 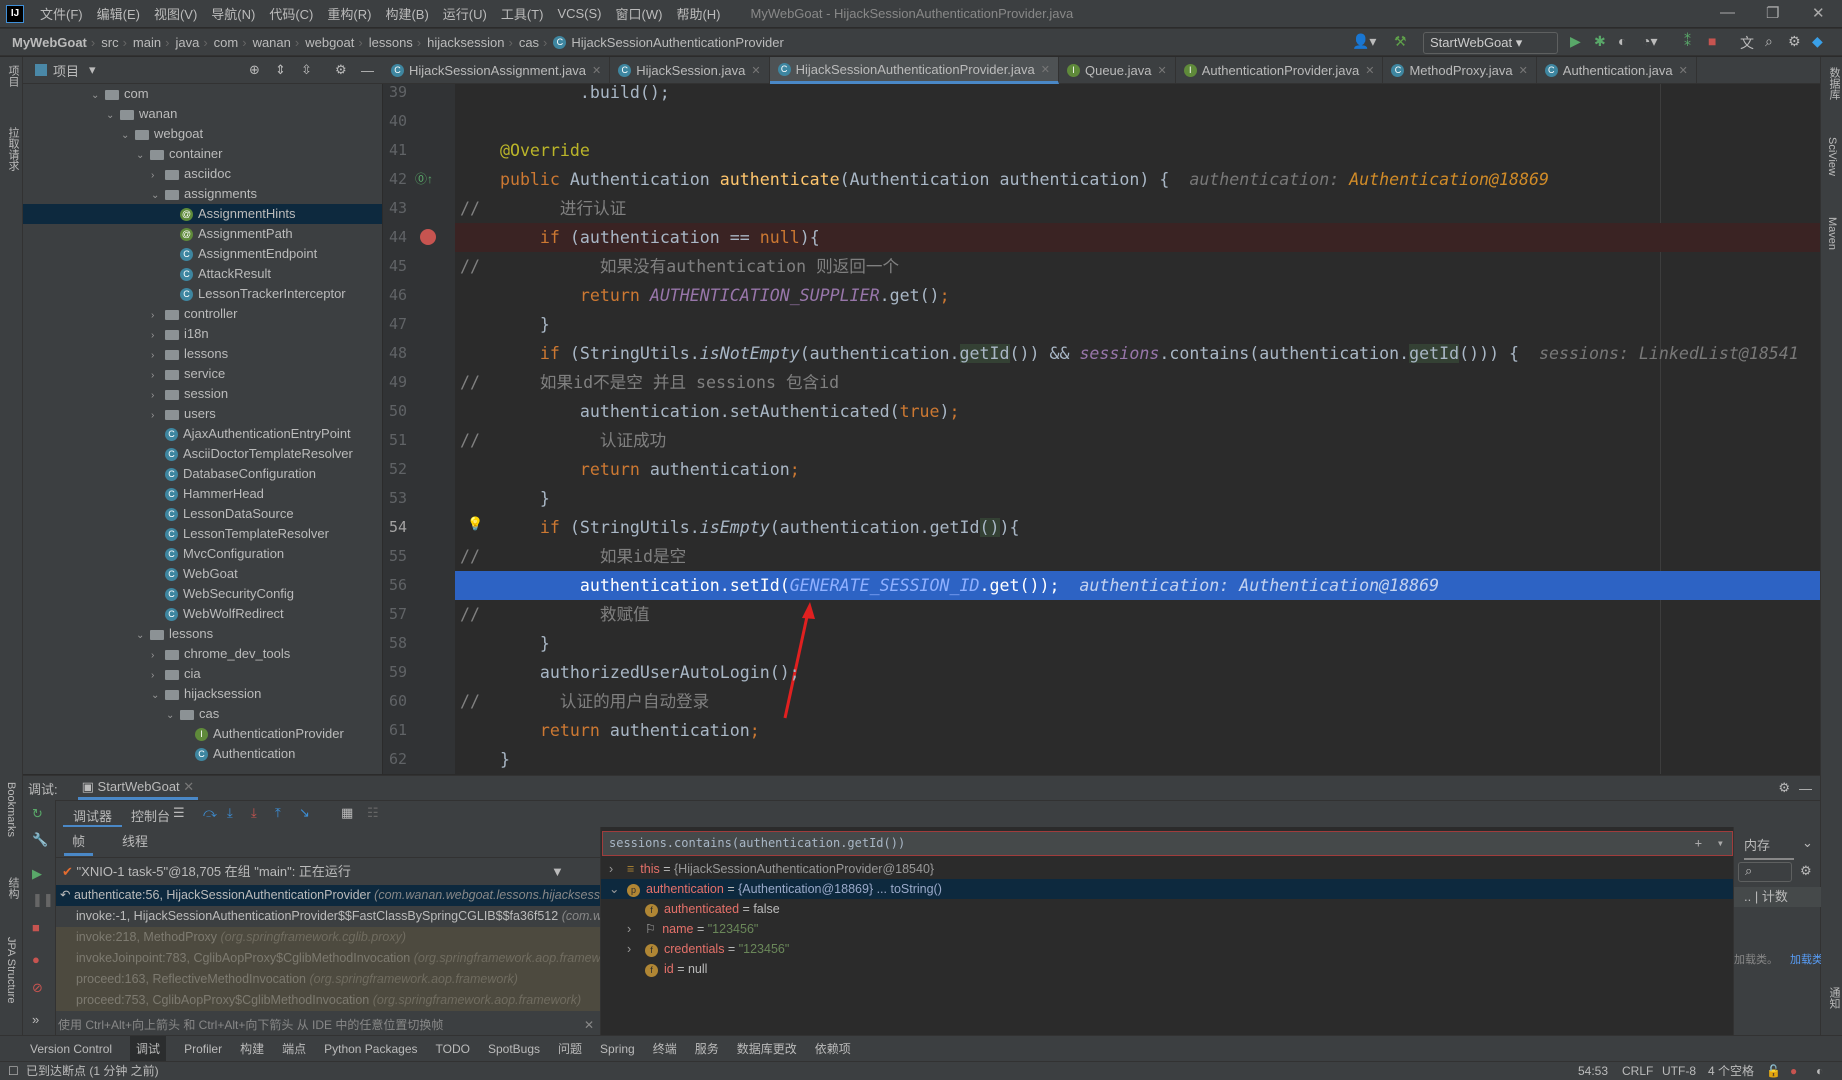 I want to click on variable-row: f id = null, so click(x=1167, y=969).